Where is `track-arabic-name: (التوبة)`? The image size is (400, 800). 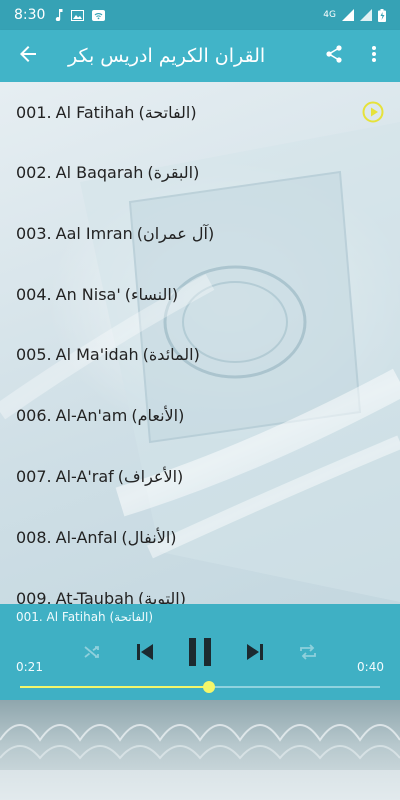 track-arabic-name: (التوبة) is located at coordinates (162, 596).